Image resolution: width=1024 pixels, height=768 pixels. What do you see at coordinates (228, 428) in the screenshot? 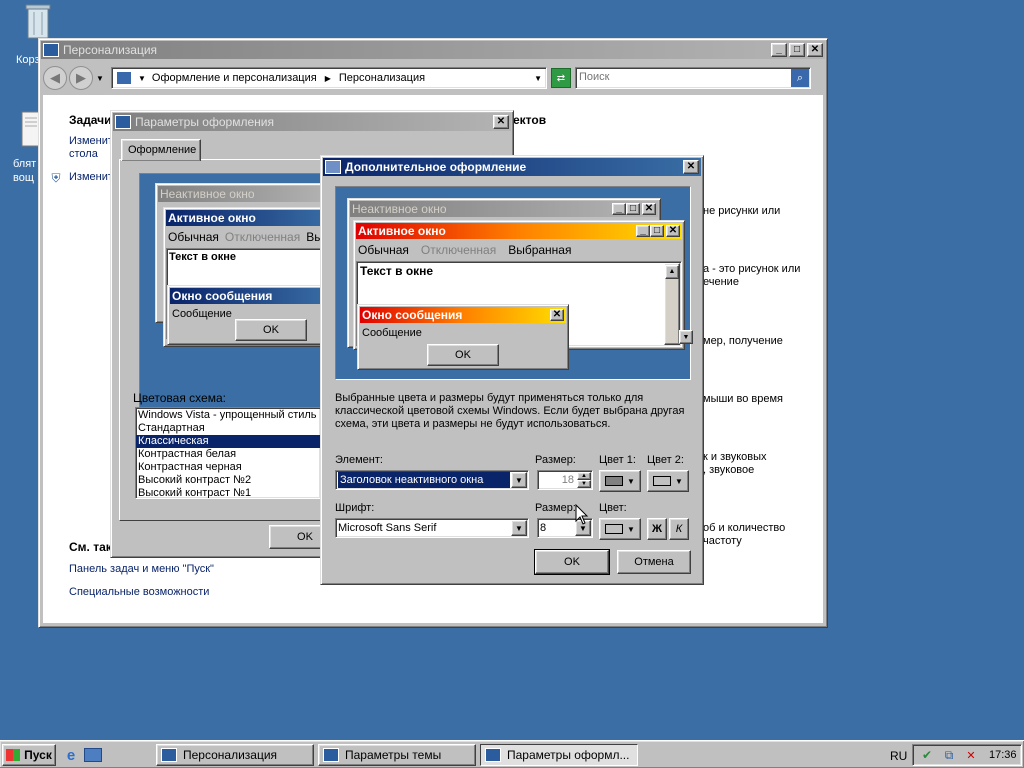
I see `scheme-item: Стандартная` at bounding box center [228, 428].